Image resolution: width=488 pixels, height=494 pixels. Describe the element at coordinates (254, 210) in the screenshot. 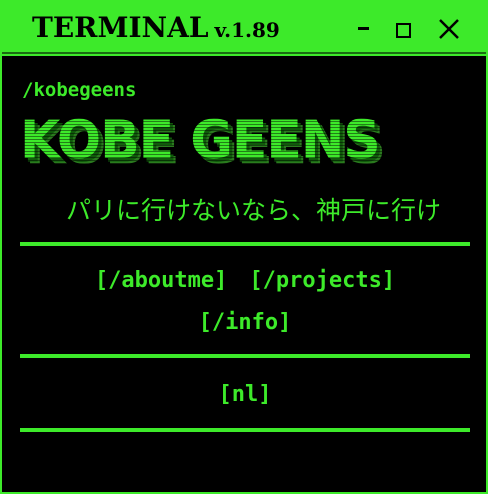

I see `marquee-text: パリに行けないなら、神戸に行け` at that location.